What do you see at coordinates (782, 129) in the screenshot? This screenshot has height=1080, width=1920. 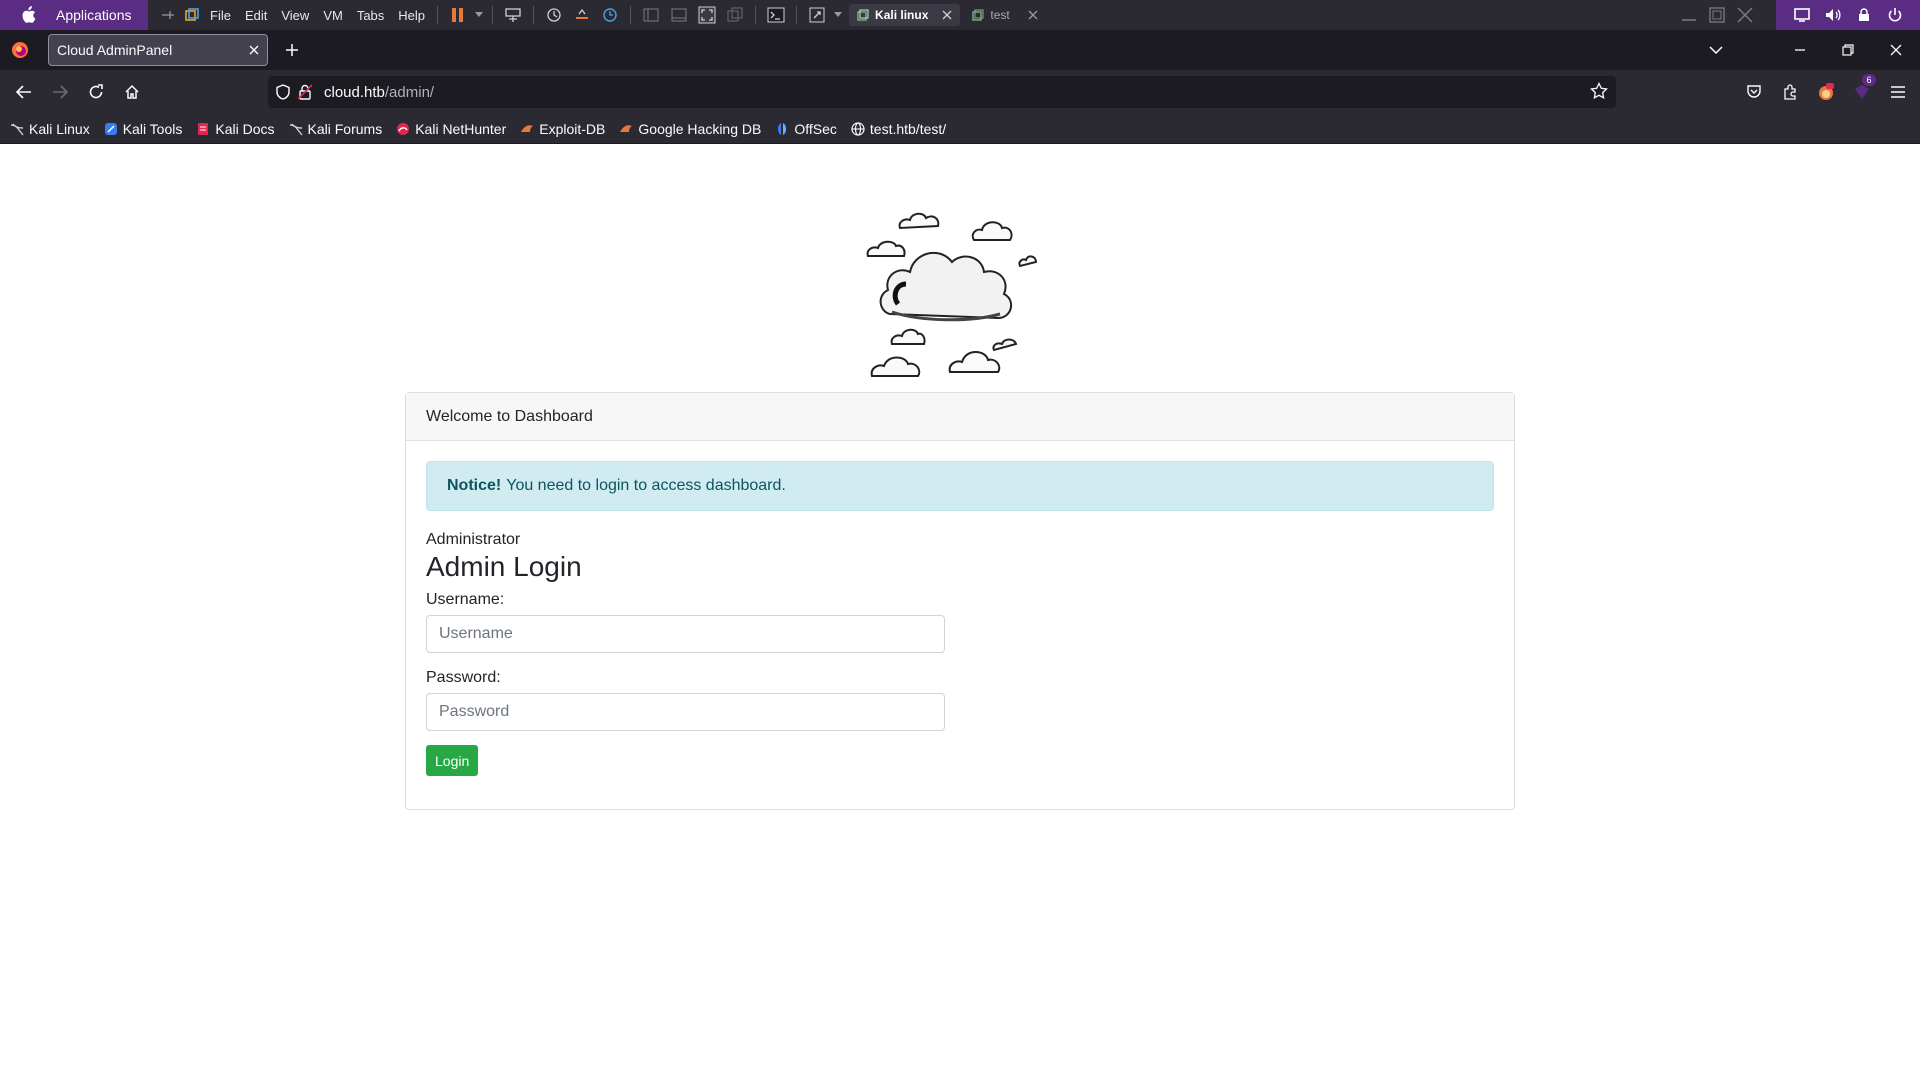 I see `offsec-icon` at bounding box center [782, 129].